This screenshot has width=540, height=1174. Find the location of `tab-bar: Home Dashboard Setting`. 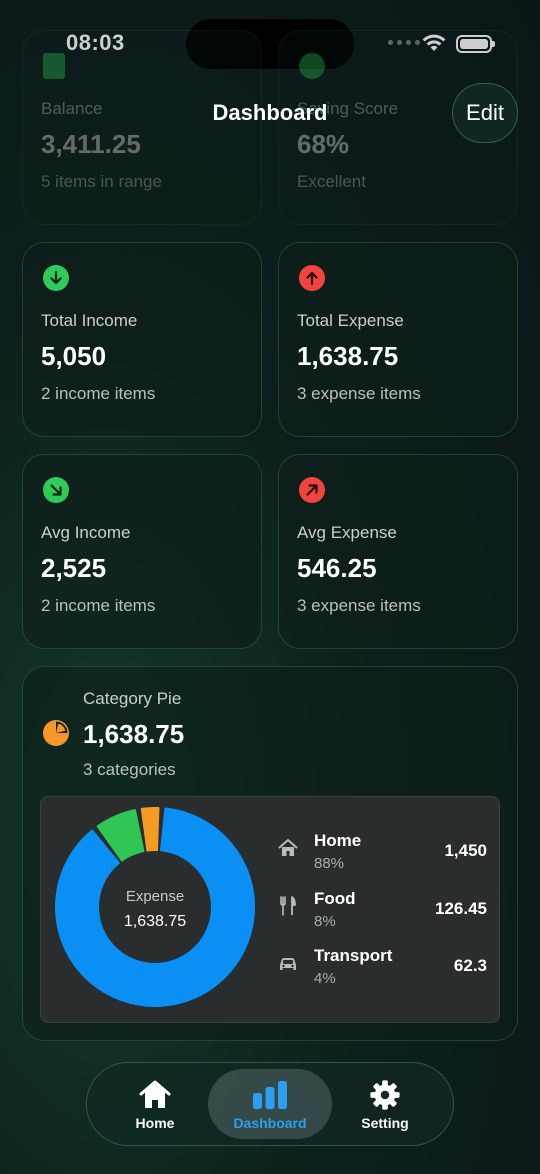

tab-bar: Home Dashboard Setting is located at coordinates (270, 1104).